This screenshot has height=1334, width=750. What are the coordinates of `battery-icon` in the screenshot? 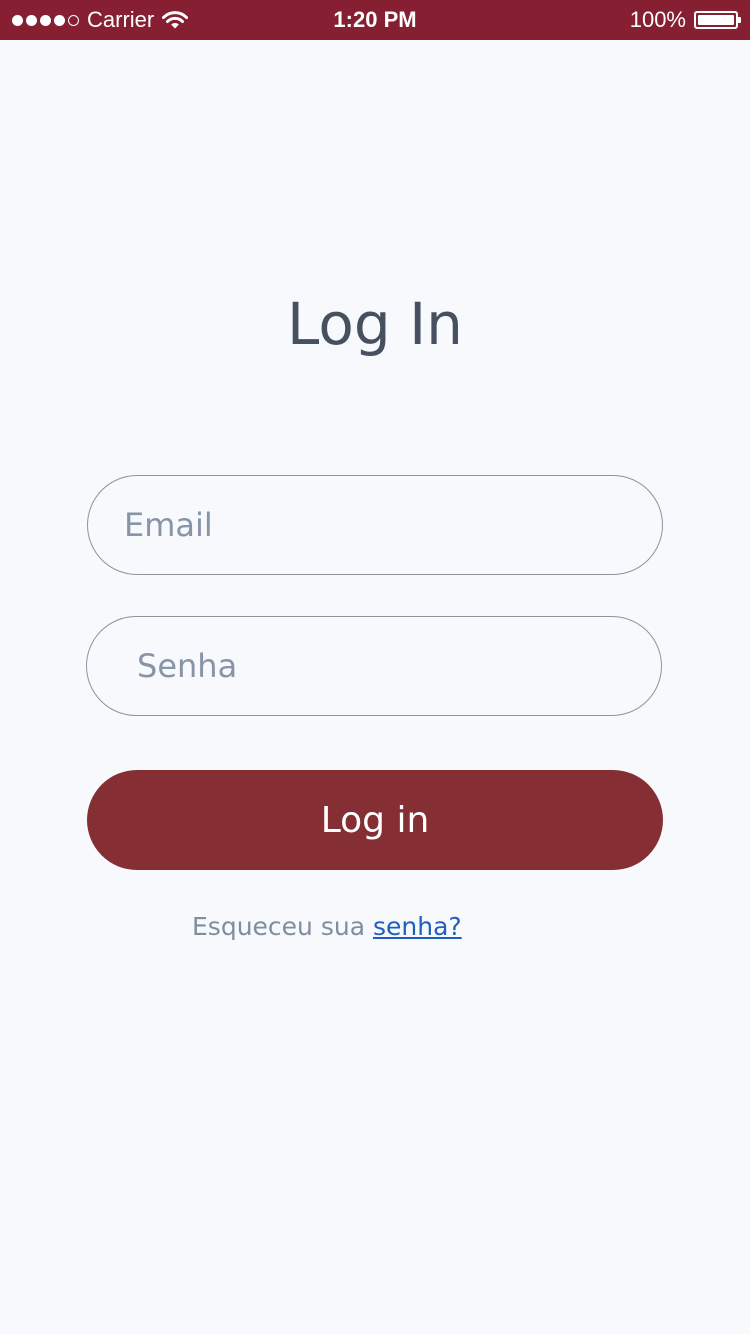 It's located at (717, 20).